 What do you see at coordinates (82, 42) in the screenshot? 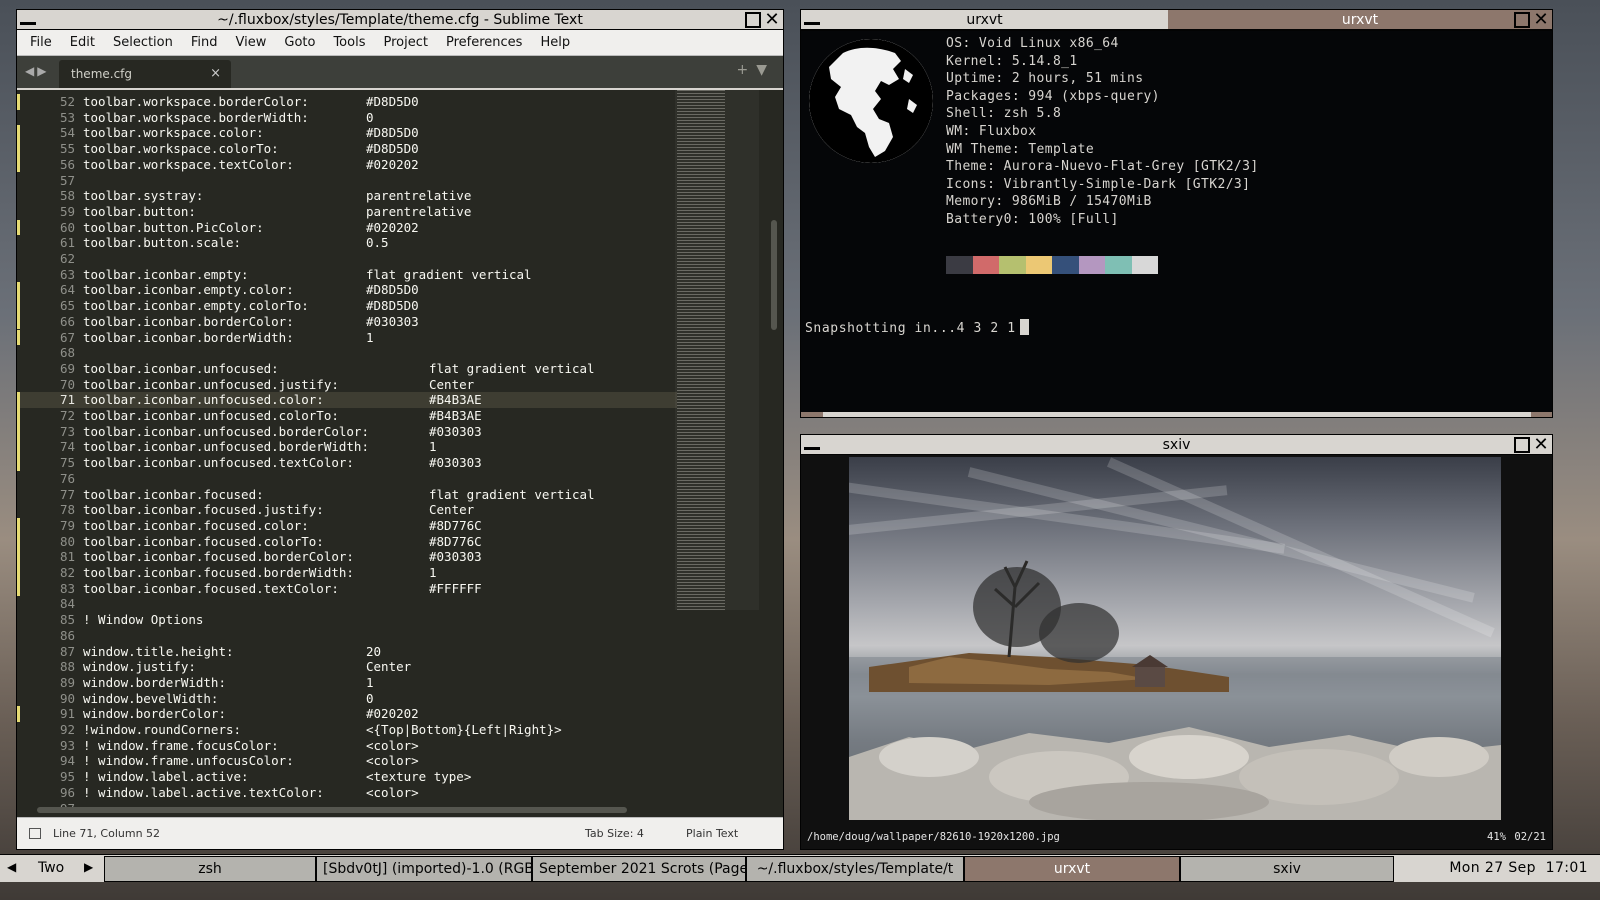
I see `menu-edit: Edit` at bounding box center [82, 42].